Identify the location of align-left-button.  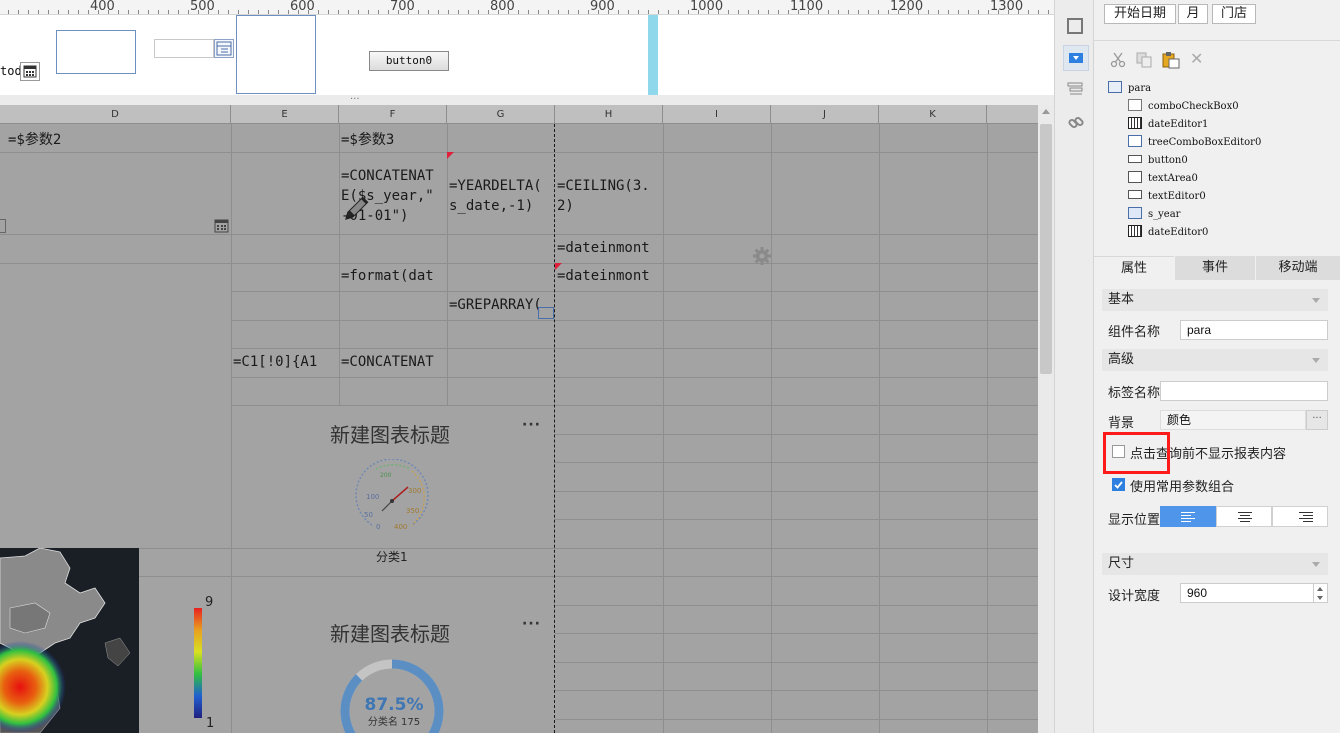
(1188, 516).